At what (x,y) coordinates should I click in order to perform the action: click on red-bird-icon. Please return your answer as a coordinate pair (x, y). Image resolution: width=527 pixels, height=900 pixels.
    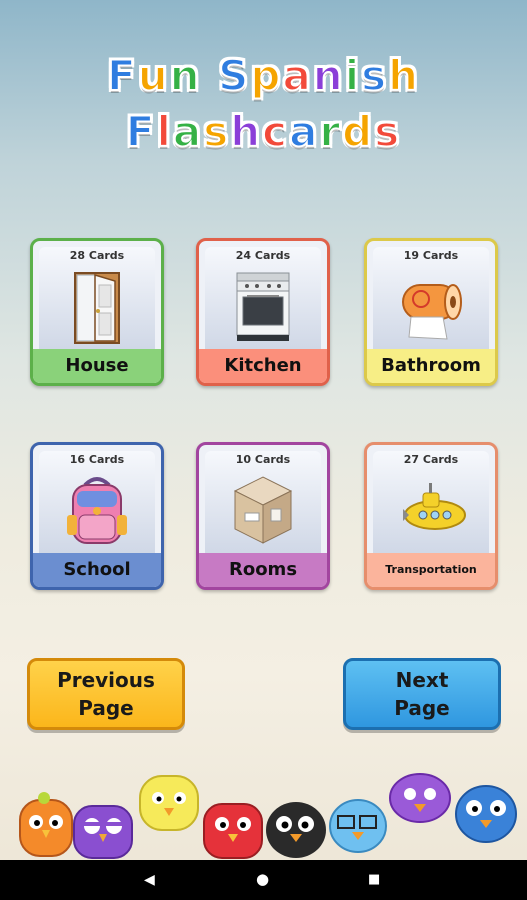
    Looking at the image, I should click on (233, 831).